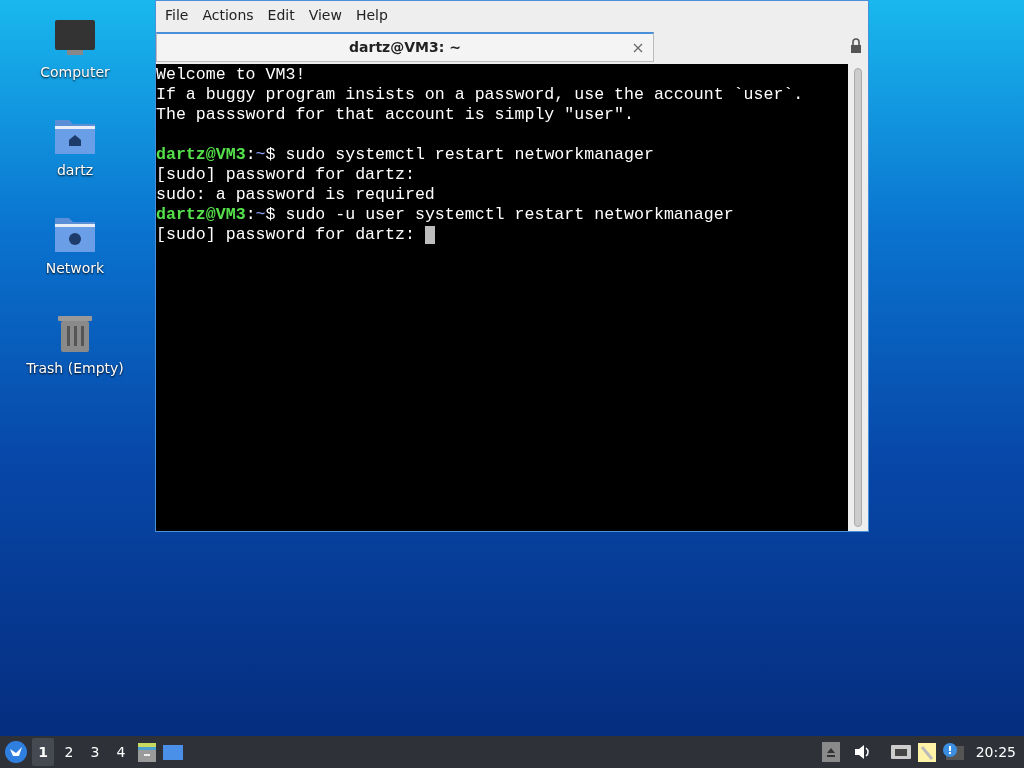  I want to click on output-text: The passsword for that account is simply "user"., so click(395, 115).